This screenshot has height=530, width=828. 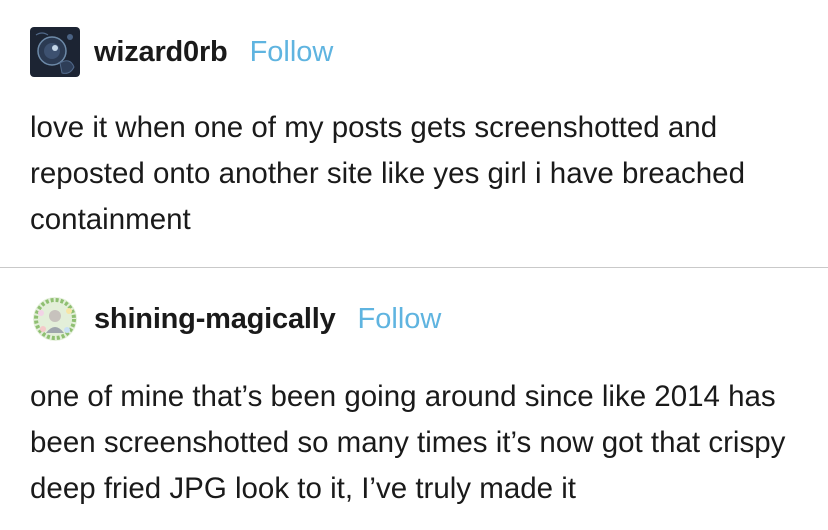 I want to click on post-header: wizard0rb Follow, so click(x=181, y=52).